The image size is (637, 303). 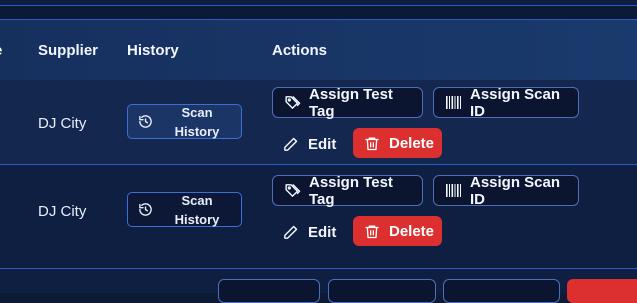 What do you see at coordinates (1, 50) in the screenshot?
I see `truncated-column-header-edge: e` at bounding box center [1, 50].